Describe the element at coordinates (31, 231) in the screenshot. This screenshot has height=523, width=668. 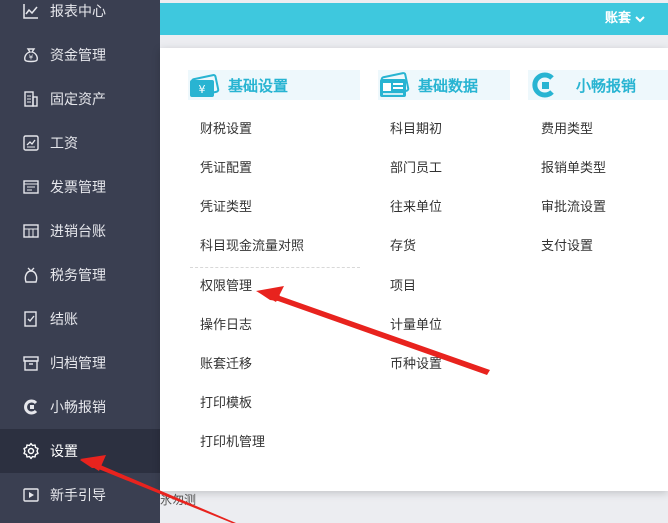
I see `ledger-icon` at that location.